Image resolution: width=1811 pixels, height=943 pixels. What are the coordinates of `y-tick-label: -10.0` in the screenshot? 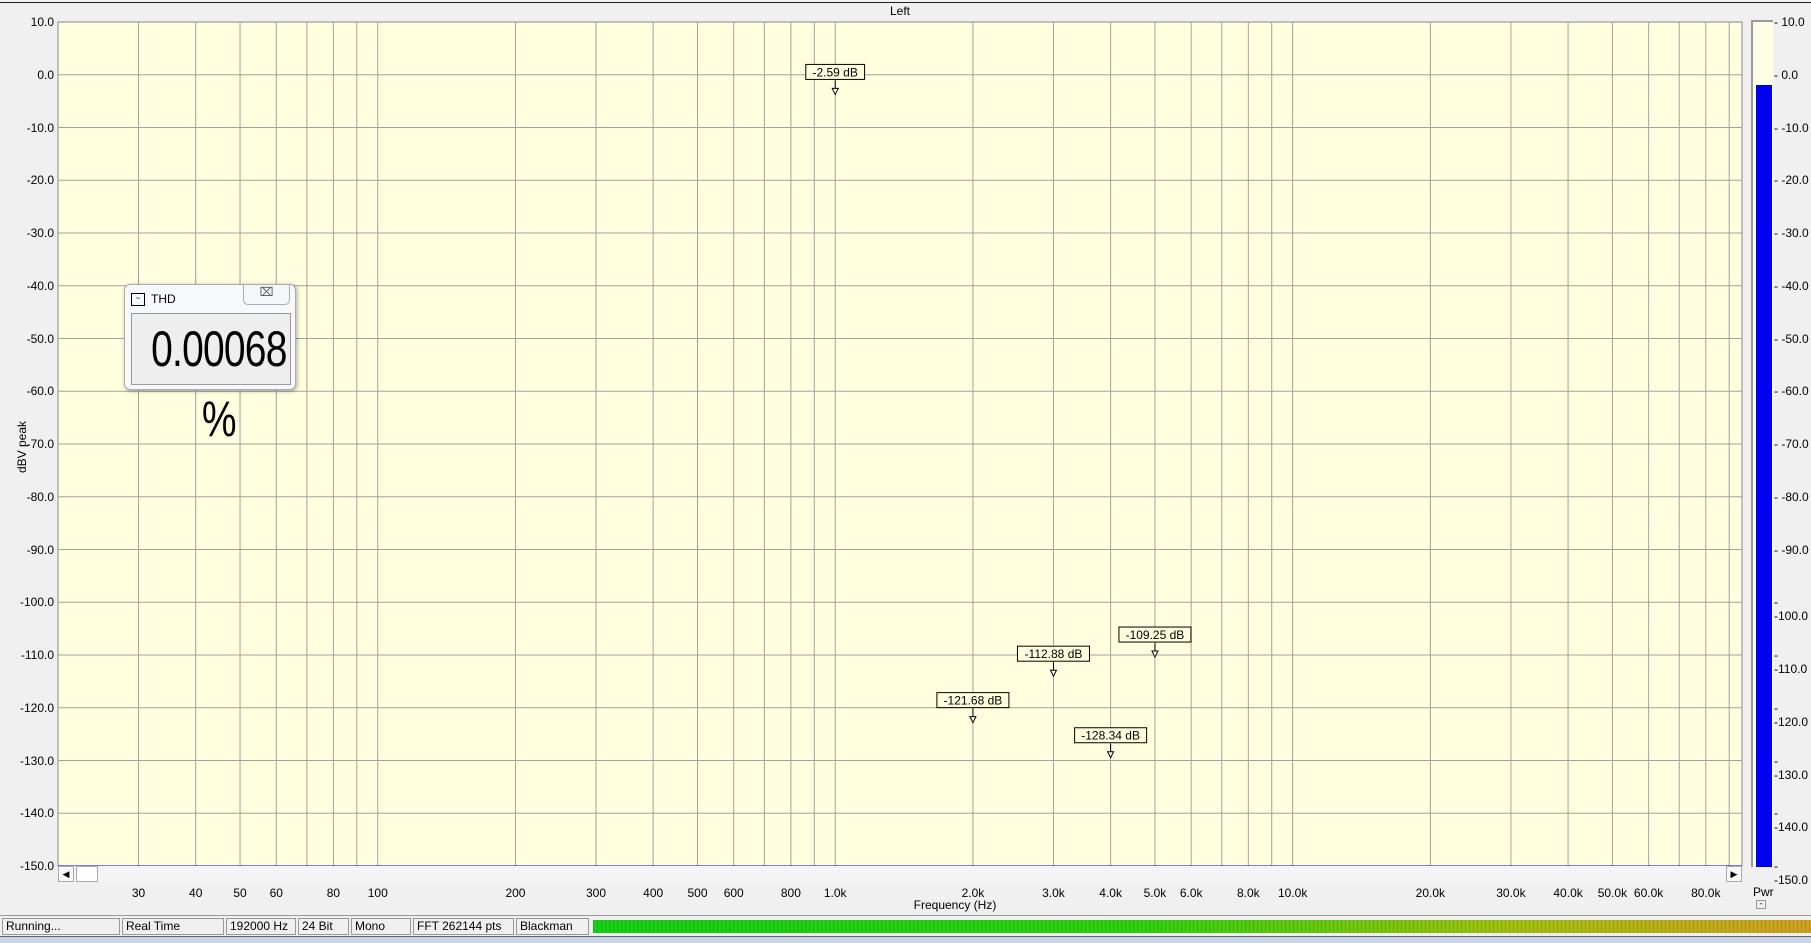 It's located at (40, 127).